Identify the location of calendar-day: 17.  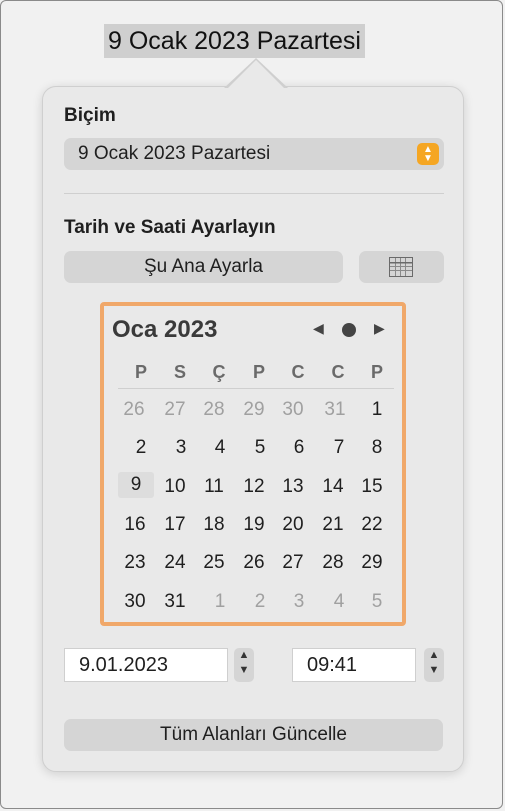
(175, 525).